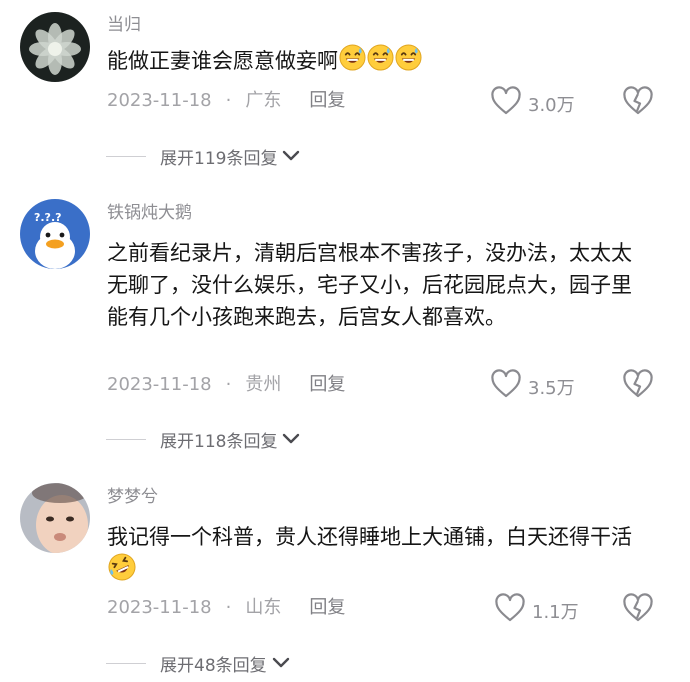 The image size is (690, 682). I want to click on expand-replies-button: 展开48条回复, so click(198, 663).